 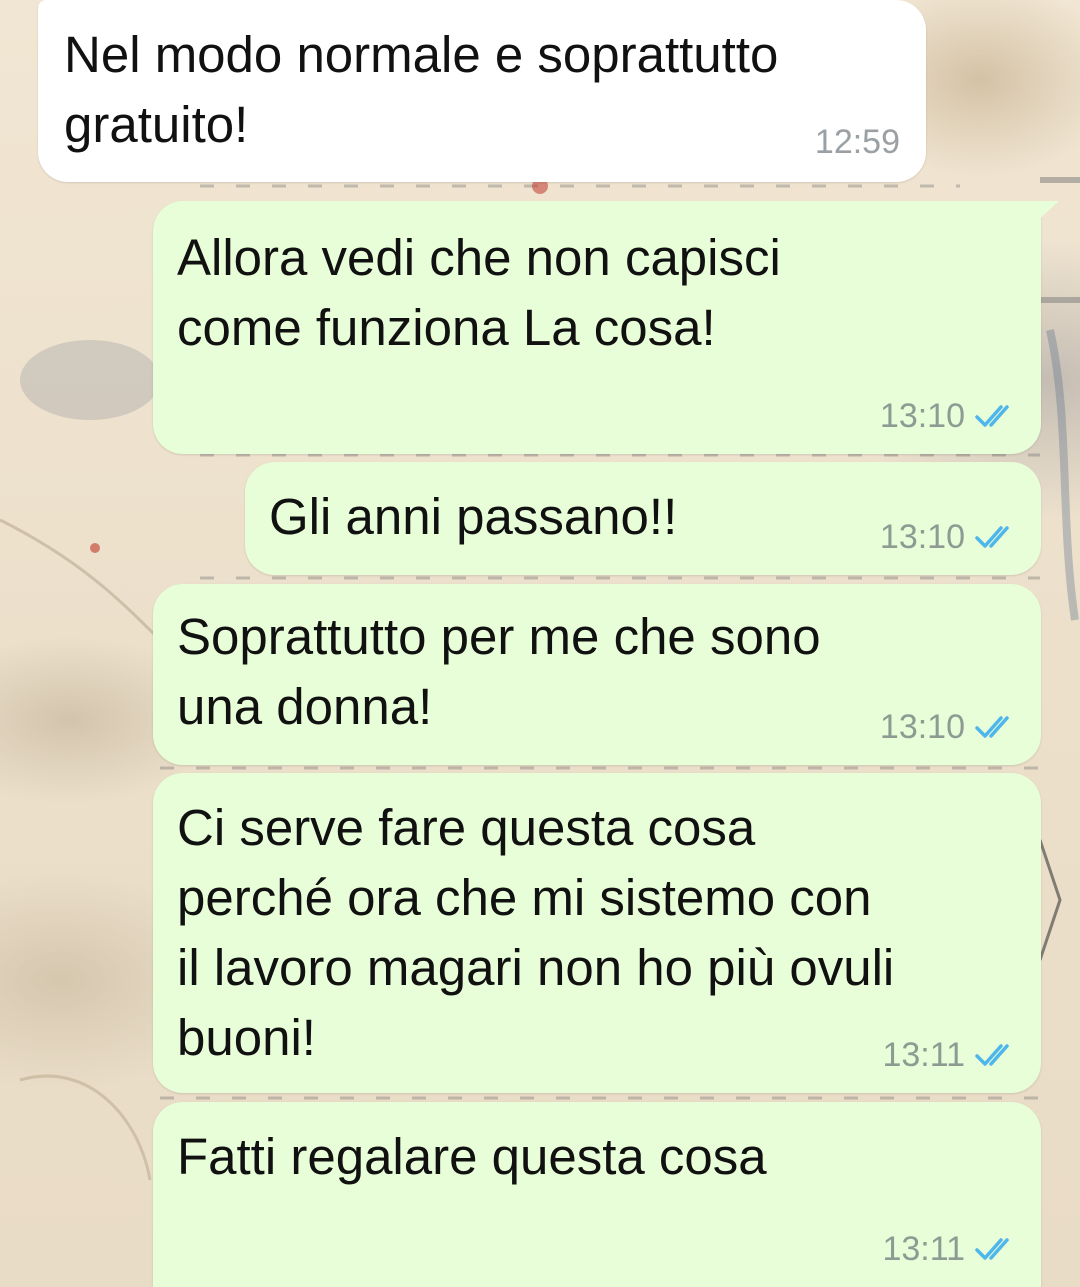 I want to click on message-text: Gli anni passano!!, so click(x=473, y=516).